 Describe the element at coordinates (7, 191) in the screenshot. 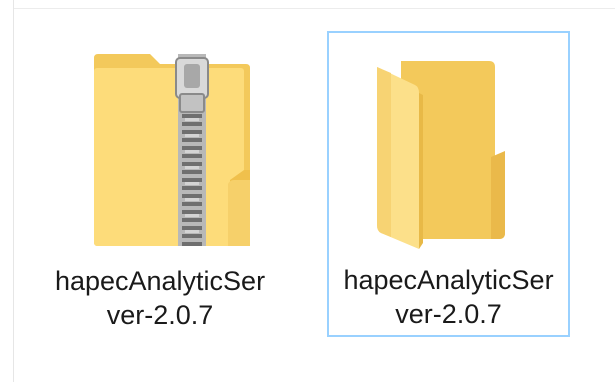

I see `pane-left-edge` at that location.